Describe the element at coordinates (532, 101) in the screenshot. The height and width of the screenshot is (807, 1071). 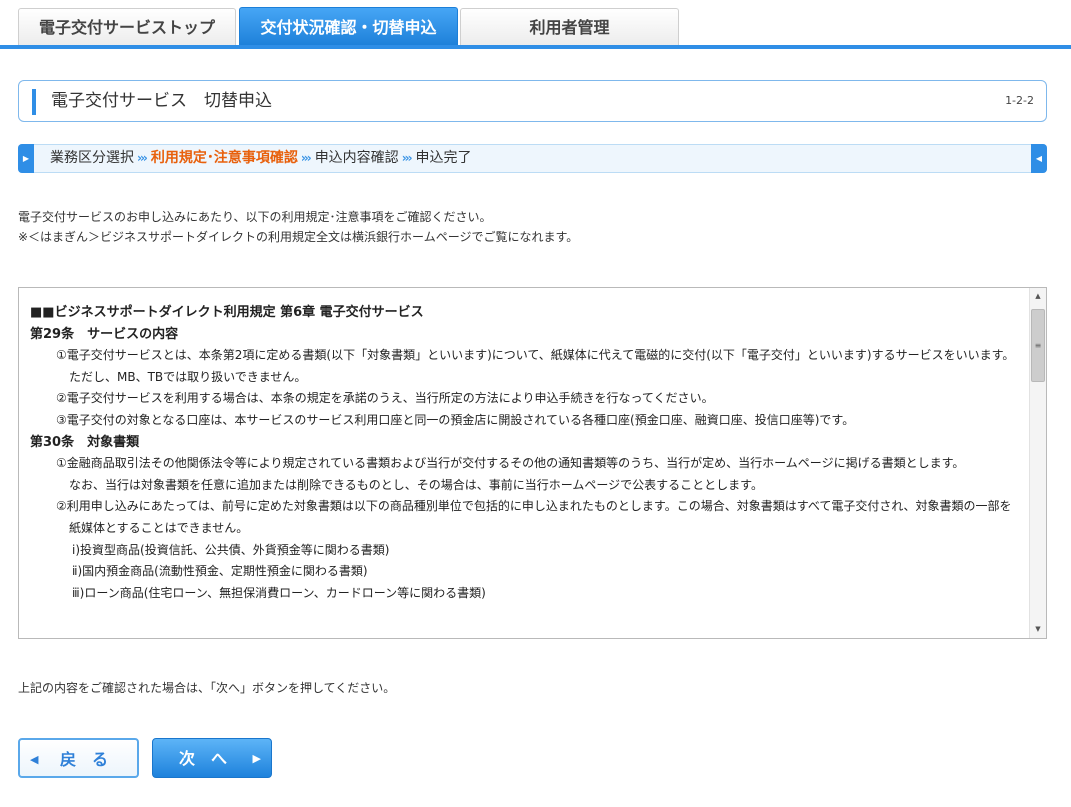
I see `page-title-box: 電子交付サービス 切替申込 1-2-2` at that location.